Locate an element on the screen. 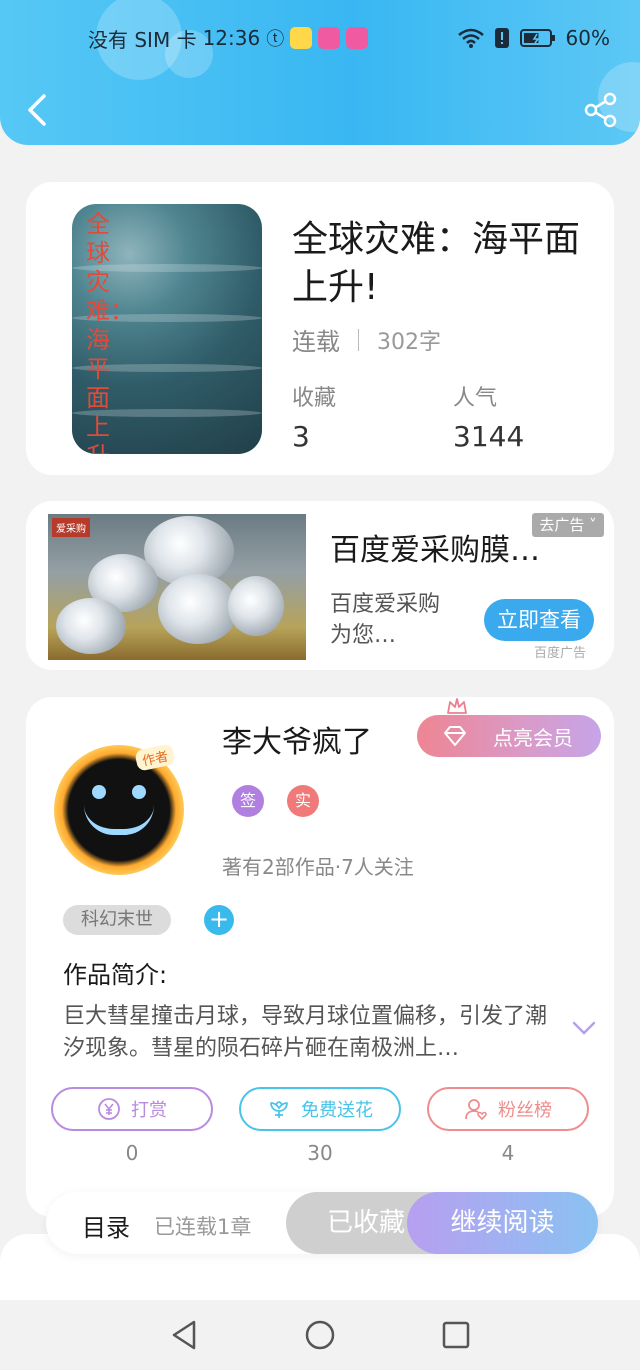  reading-action-bar: 目录 已连载1章 已收藏 继续阅读 is located at coordinates (322, 1223).